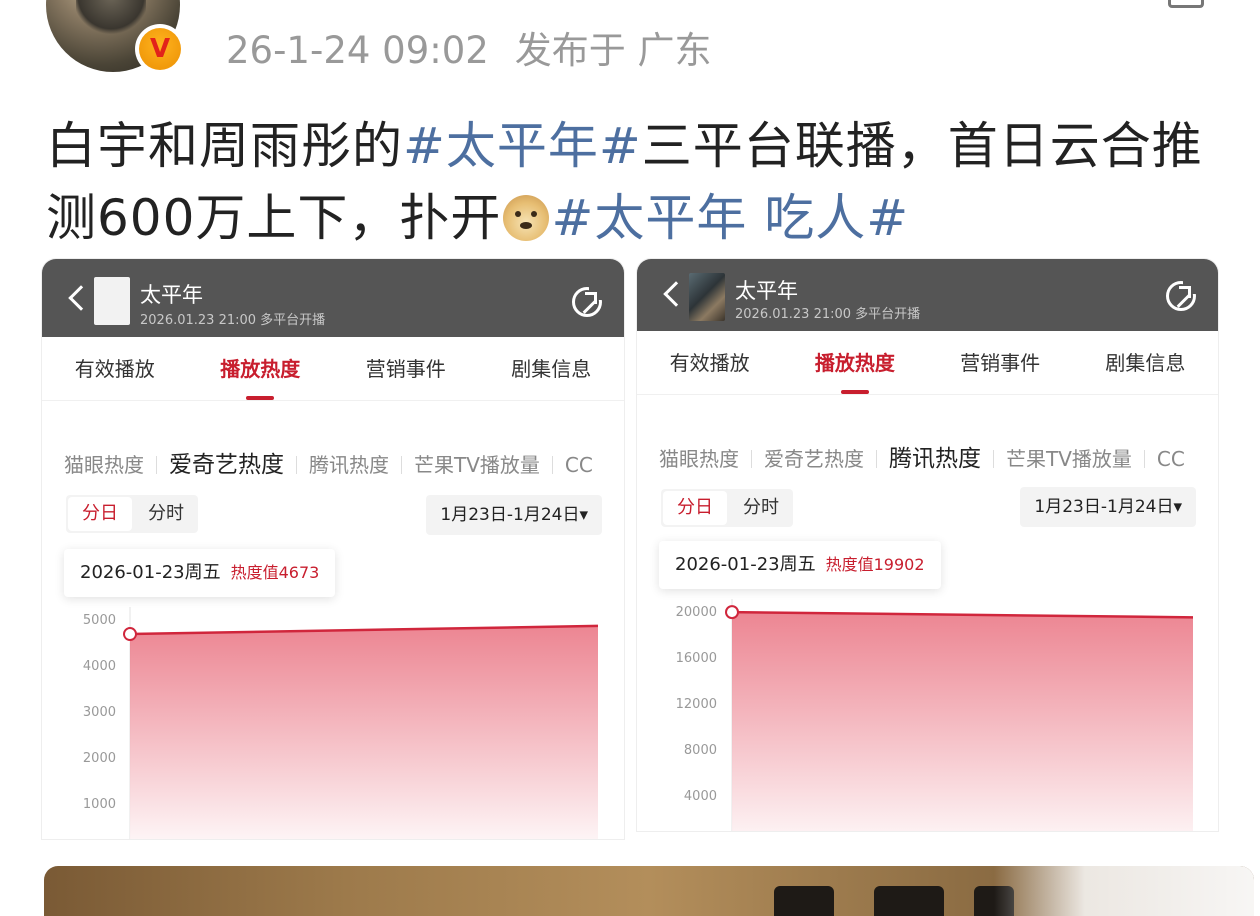 Image resolution: width=1260 pixels, height=916 pixels. What do you see at coordinates (696, 612) in the screenshot?
I see `y-tick-label: 20000` at bounding box center [696, 612].